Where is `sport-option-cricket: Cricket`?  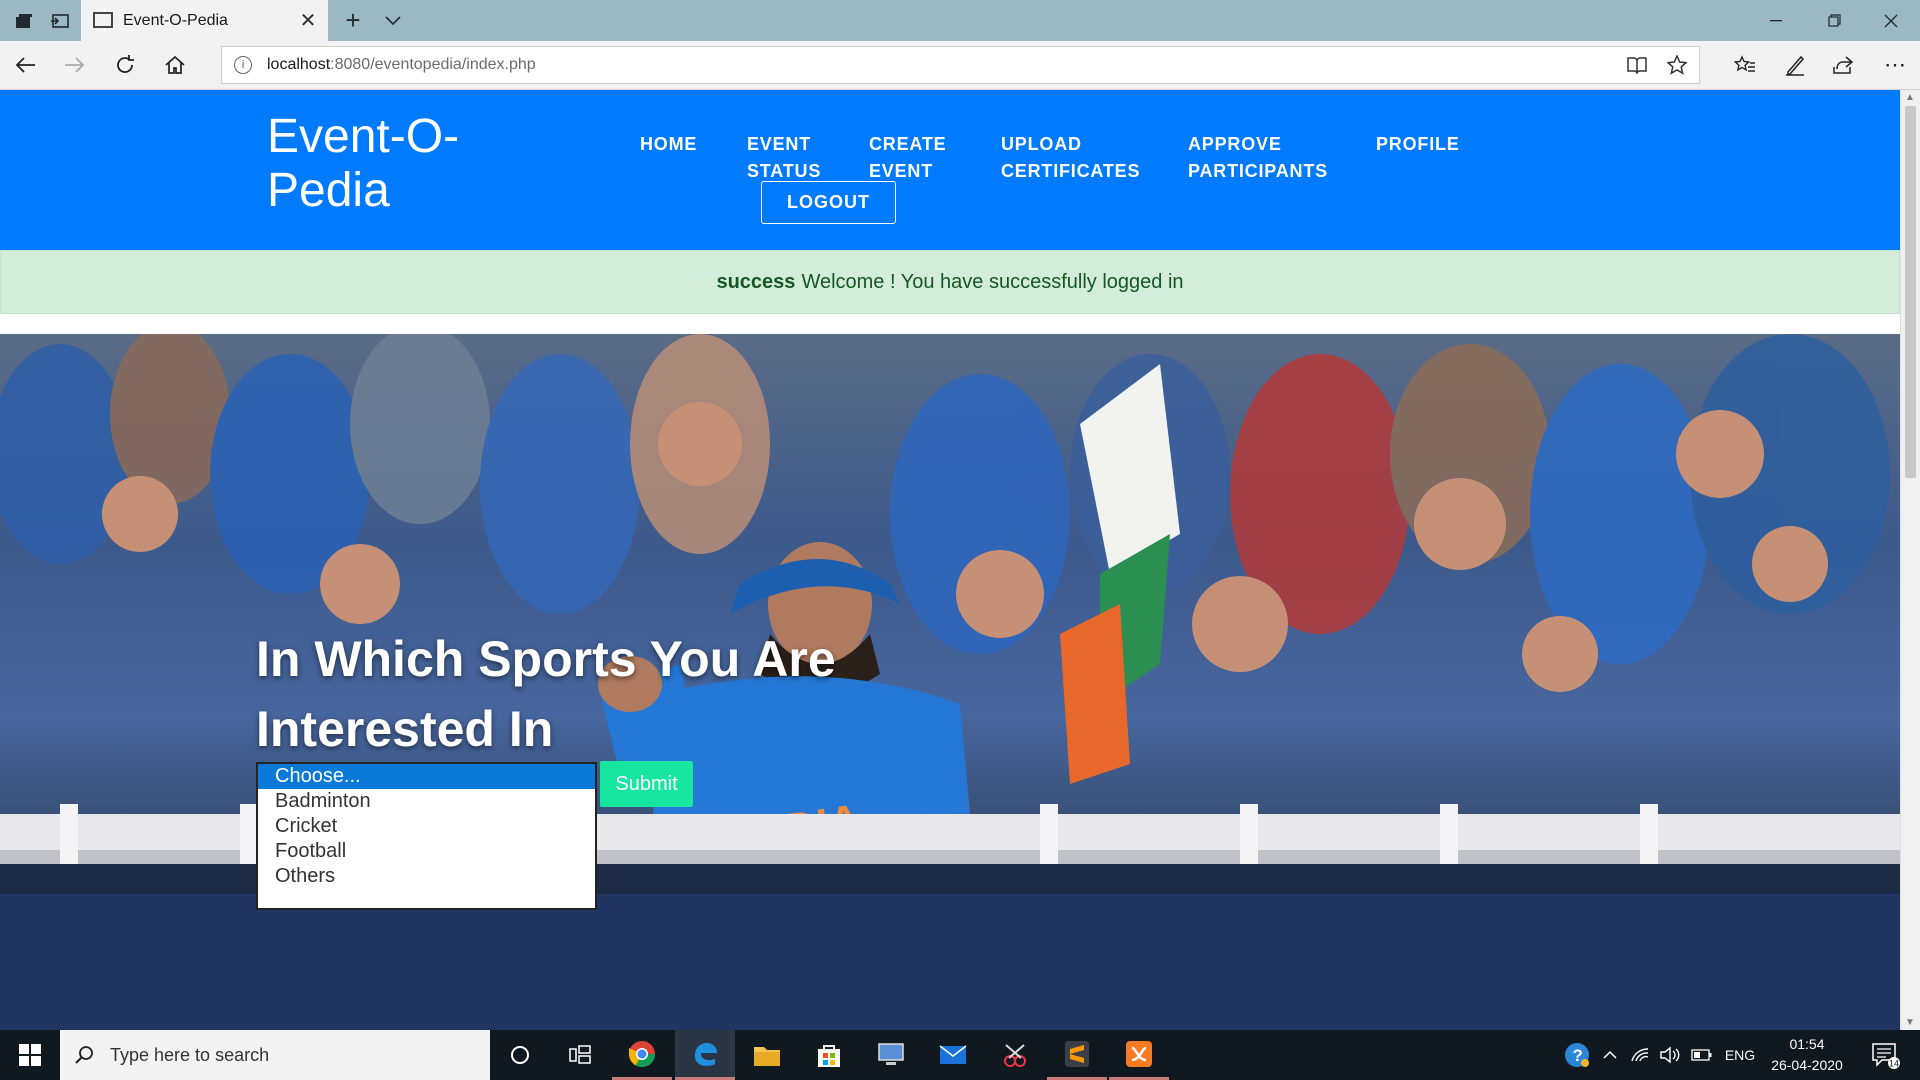 sport-option-cricket: Cricket is located at coordinates (426, 826).